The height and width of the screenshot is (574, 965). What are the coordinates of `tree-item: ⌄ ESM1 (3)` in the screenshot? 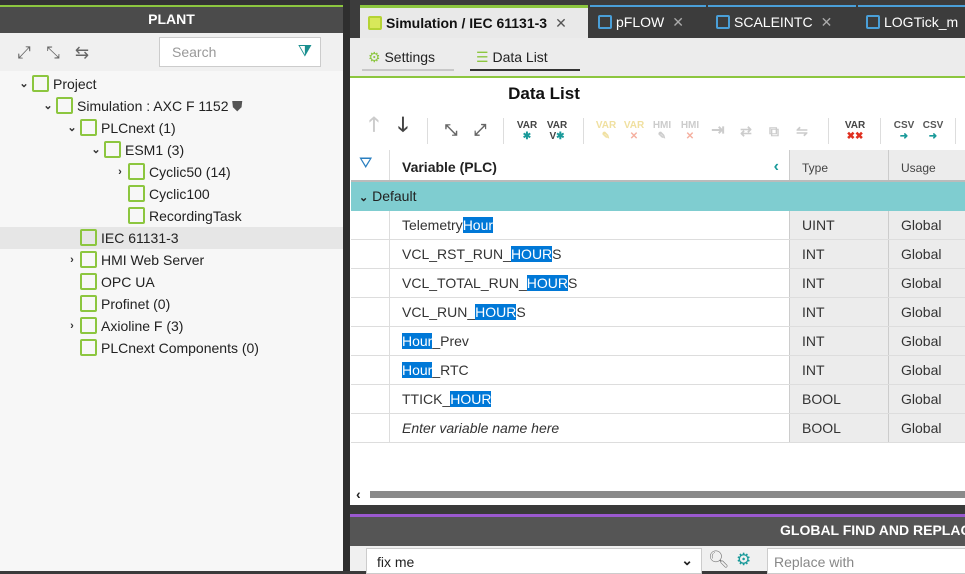 It's located at (171, 150).